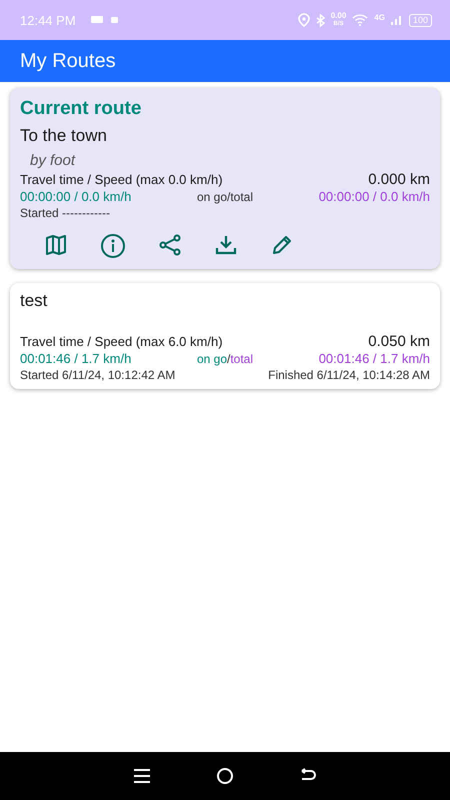  What do you see at coordinates (225, 776) in the screenshot?
I see `home-icon` at bounding box center [225, 776].